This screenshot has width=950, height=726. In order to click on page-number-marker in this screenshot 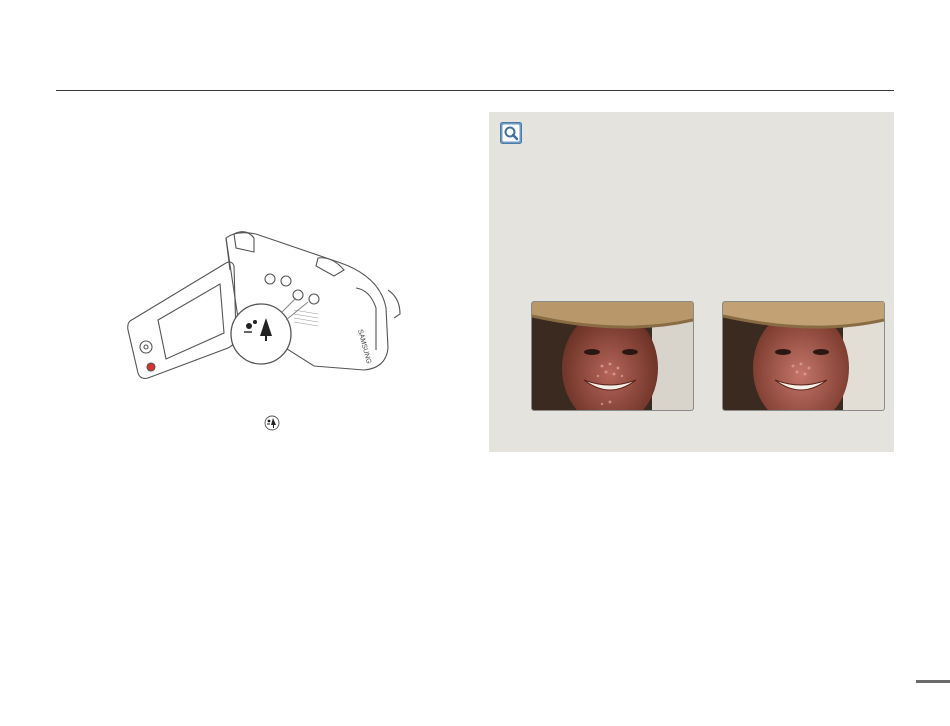, I will do `click(933, 681)`.